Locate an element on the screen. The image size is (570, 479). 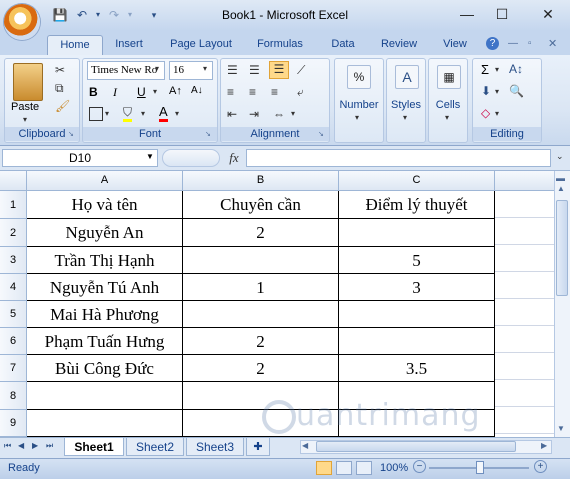
scroll-up-icon: ▲ is located at coordinates (561, 188).